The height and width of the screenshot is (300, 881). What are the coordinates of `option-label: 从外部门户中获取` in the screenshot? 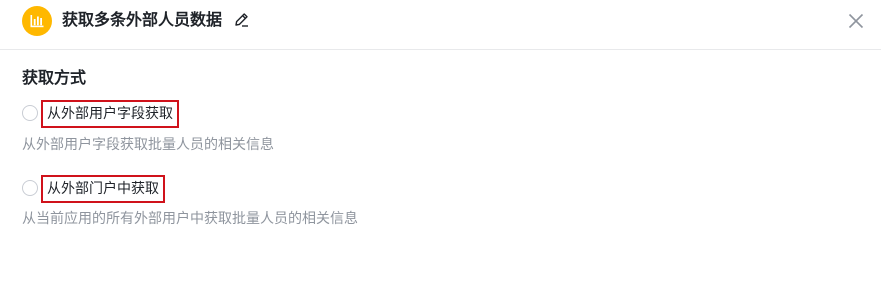 It's located at (103, 189).